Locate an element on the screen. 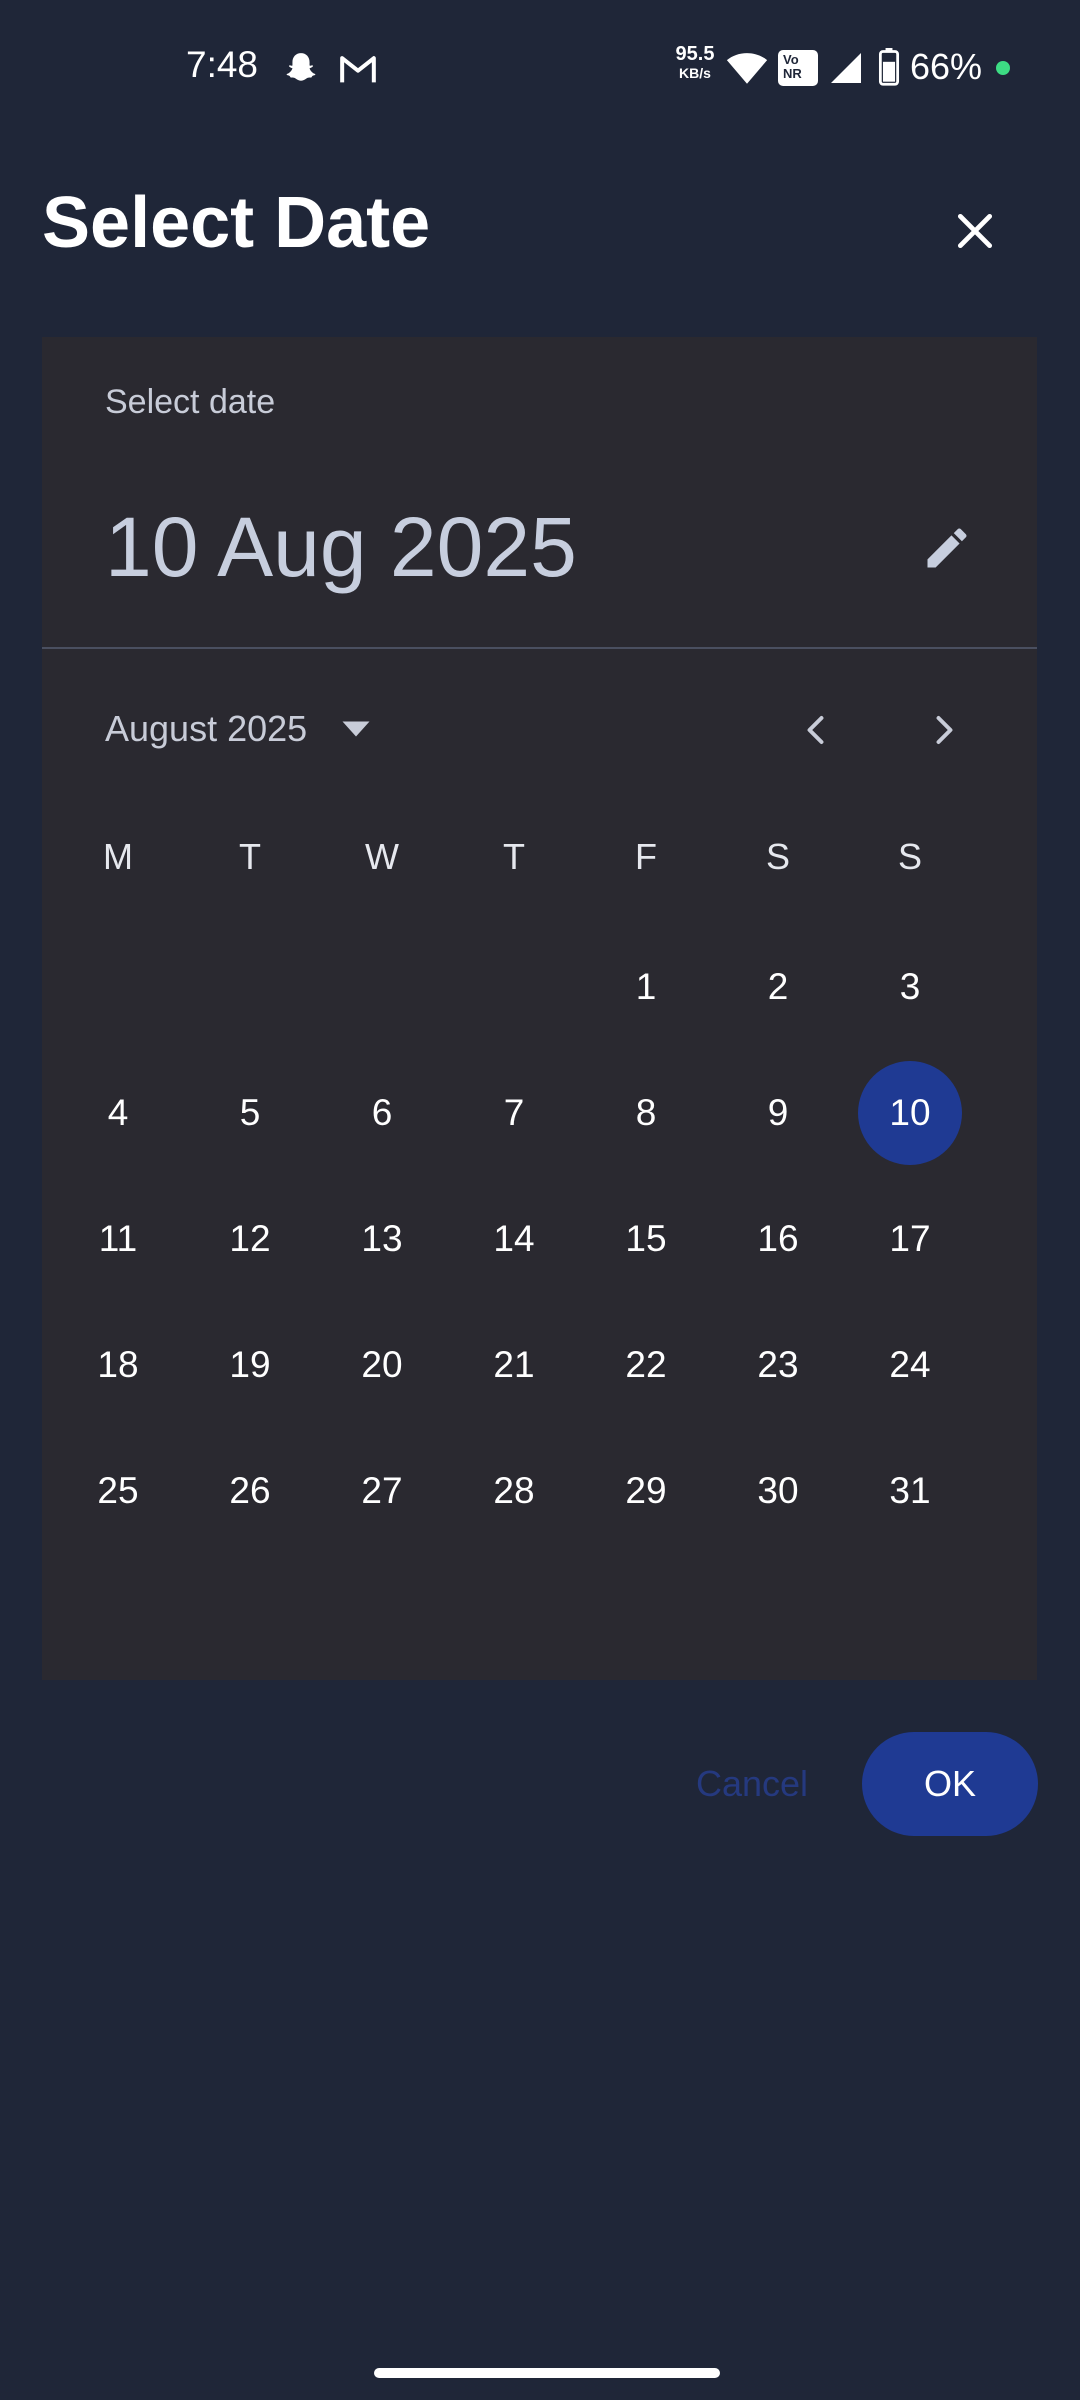 This screenshot has height=2400, width=1080. calendar-week-row: 25 26 27 28 29 30 31 is located at coordinates (519, 1491).